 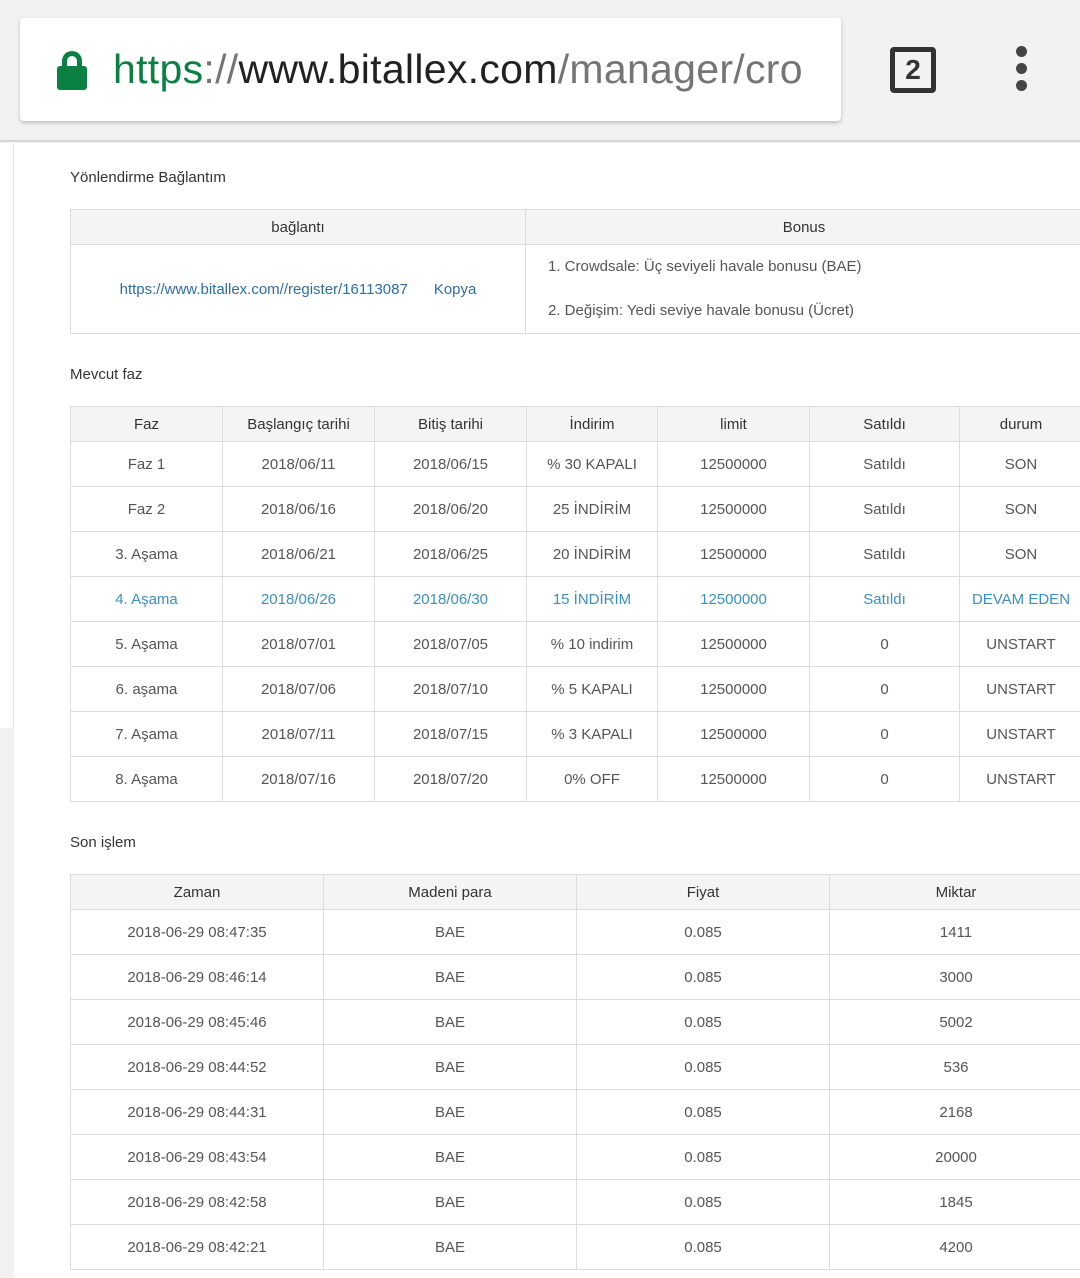 I want to click on table-cell: 3000, so click(x=954, y=977).